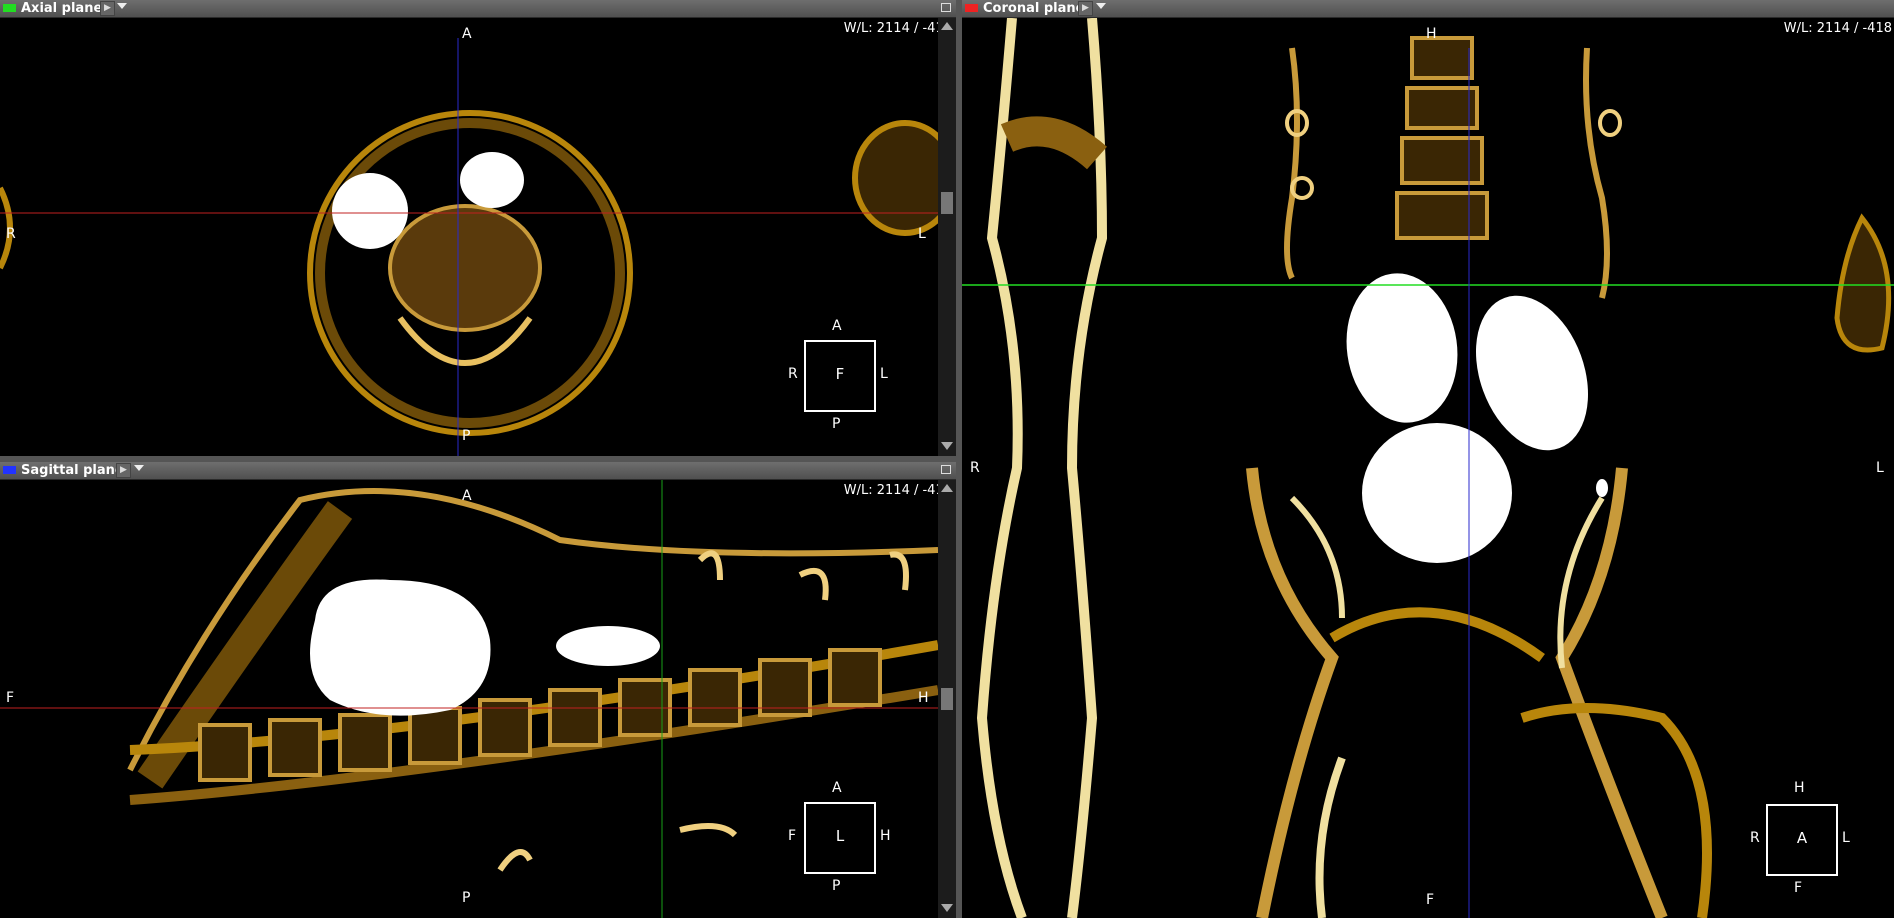 The width and height of the screenshot is (1894, 918). Describe the element at coordinates (1755, 838) in the screenshot. I see `coronal-cube-left: R` at that location.